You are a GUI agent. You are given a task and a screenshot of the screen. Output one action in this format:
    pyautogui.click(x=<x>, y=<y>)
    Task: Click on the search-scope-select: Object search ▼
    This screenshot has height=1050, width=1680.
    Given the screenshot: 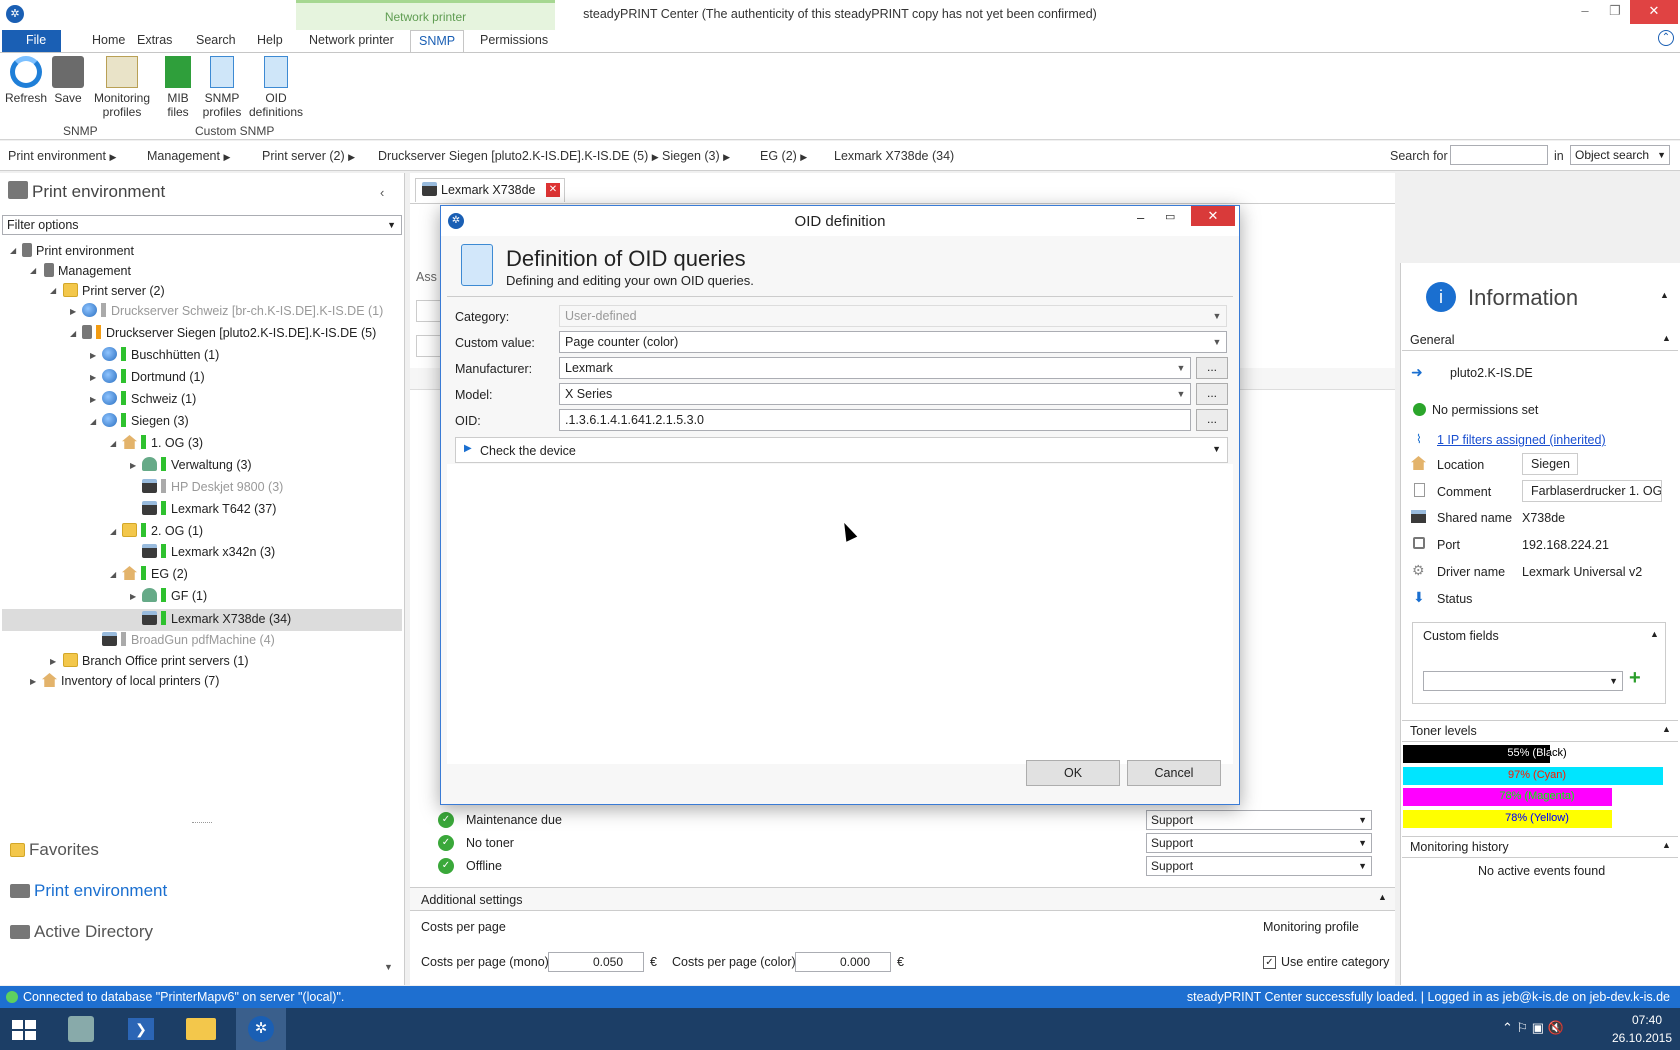 What is the action you would take?
    pyautogui.click(x=1620, y=155)
    